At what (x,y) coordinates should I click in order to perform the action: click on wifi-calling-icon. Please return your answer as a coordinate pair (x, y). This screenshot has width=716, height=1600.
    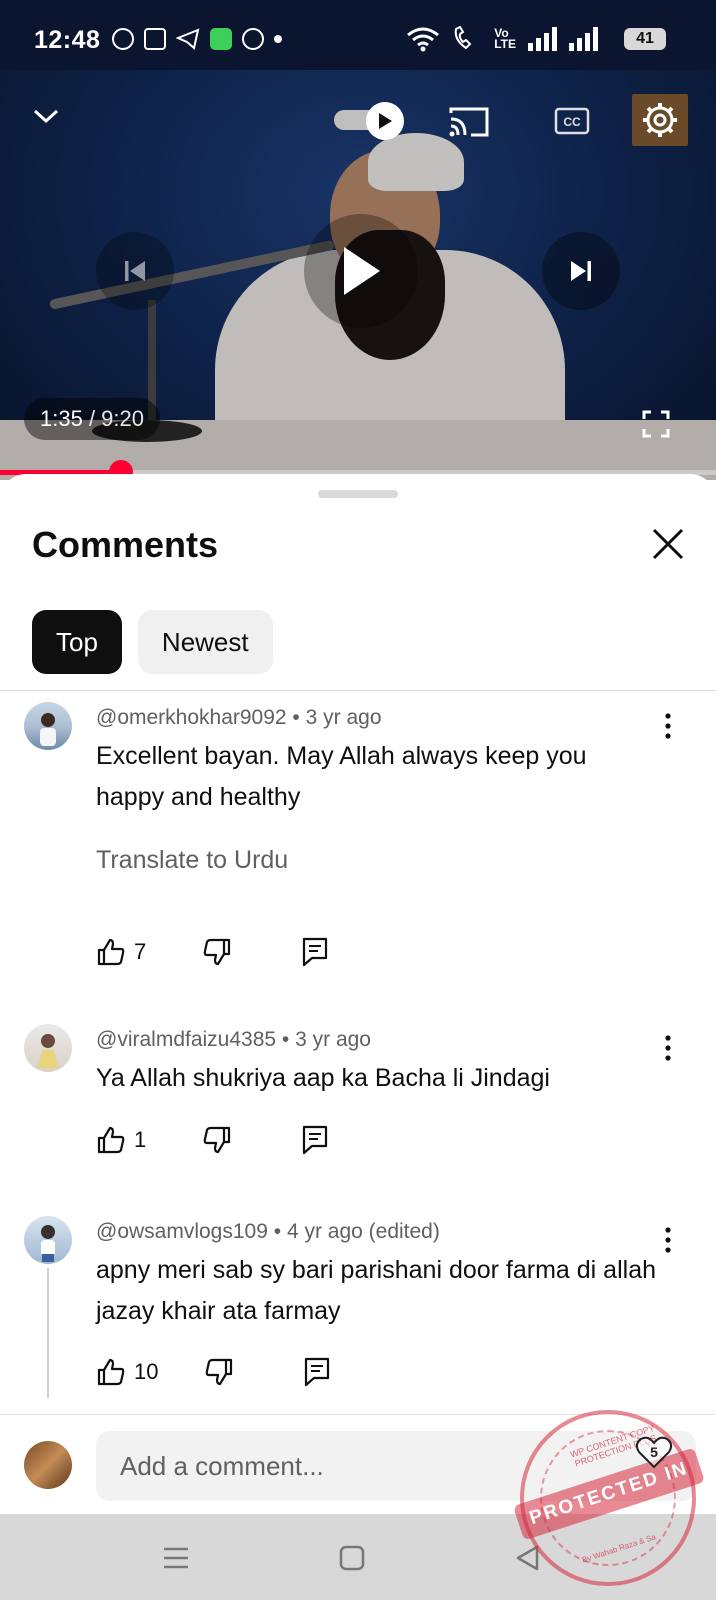
    Looking at the image, I should click on (463, 38).